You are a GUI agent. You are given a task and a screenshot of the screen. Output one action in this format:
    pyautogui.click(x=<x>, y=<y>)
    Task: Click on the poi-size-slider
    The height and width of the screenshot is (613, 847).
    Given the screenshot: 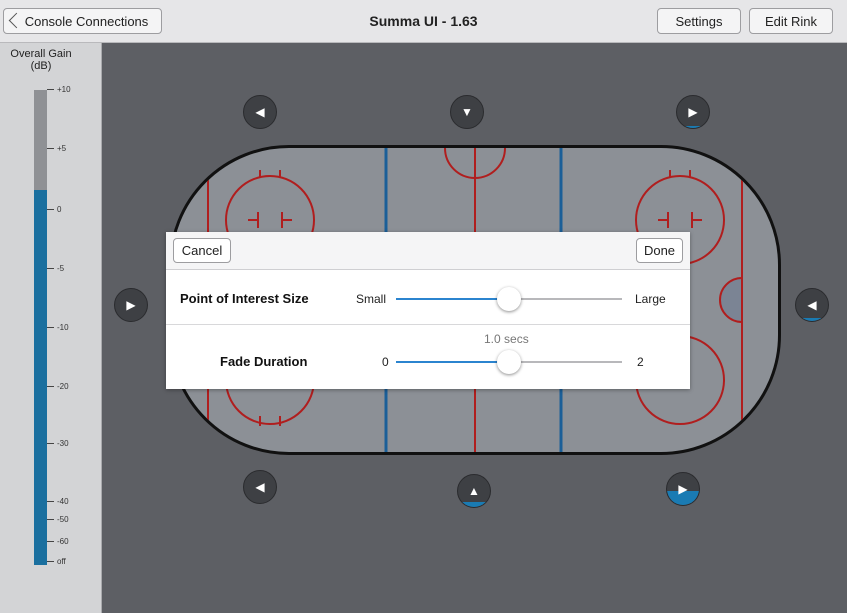 What is the action you would take?
    pyautogui.click(x=509, y=299)
    